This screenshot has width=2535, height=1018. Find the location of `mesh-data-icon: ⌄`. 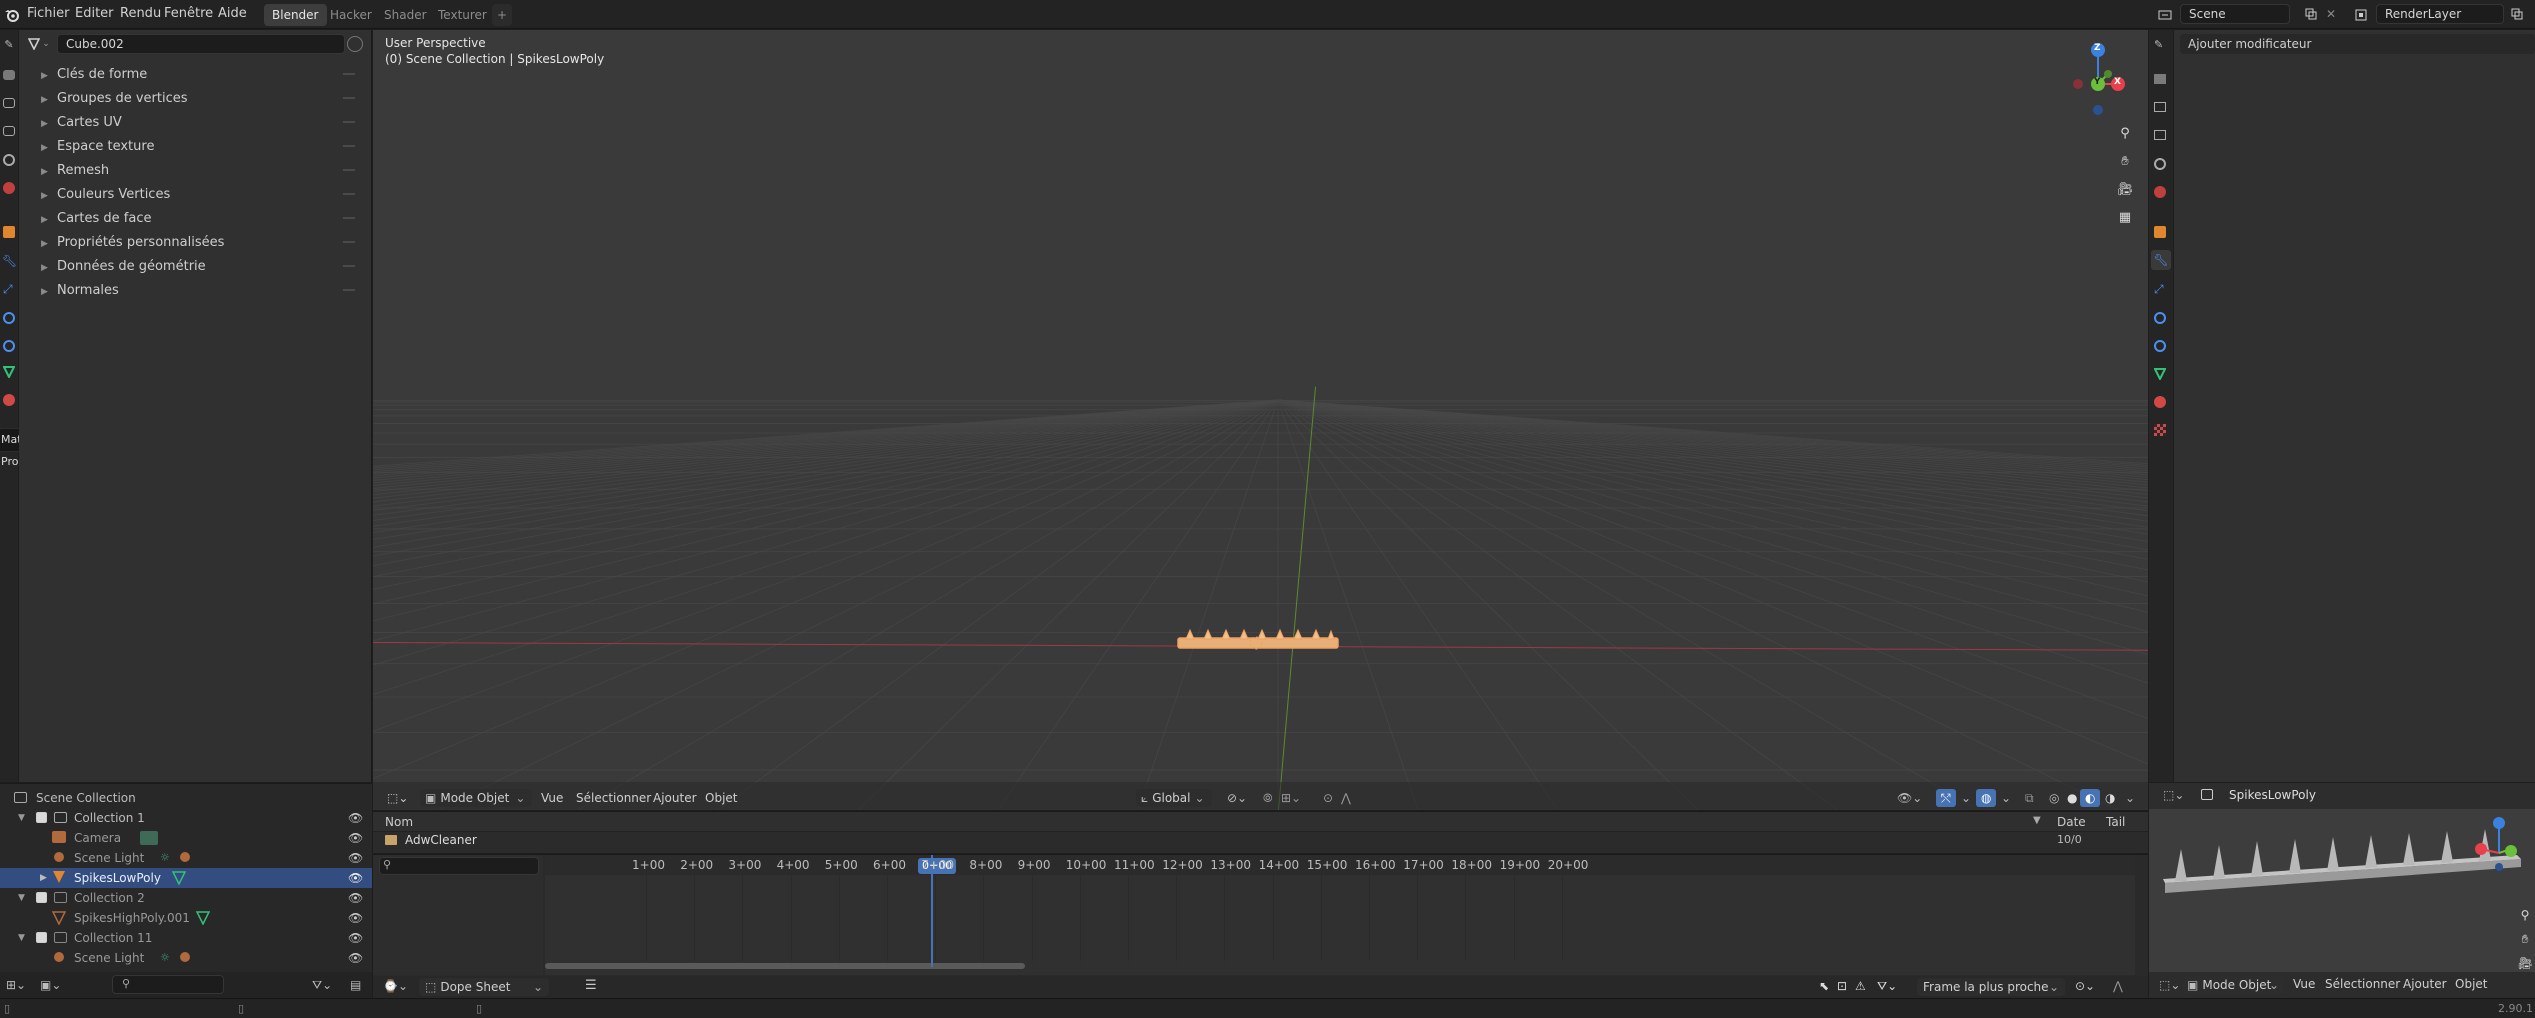

mesh-data-icon: ⌄ is located at coordinates (39, 44).